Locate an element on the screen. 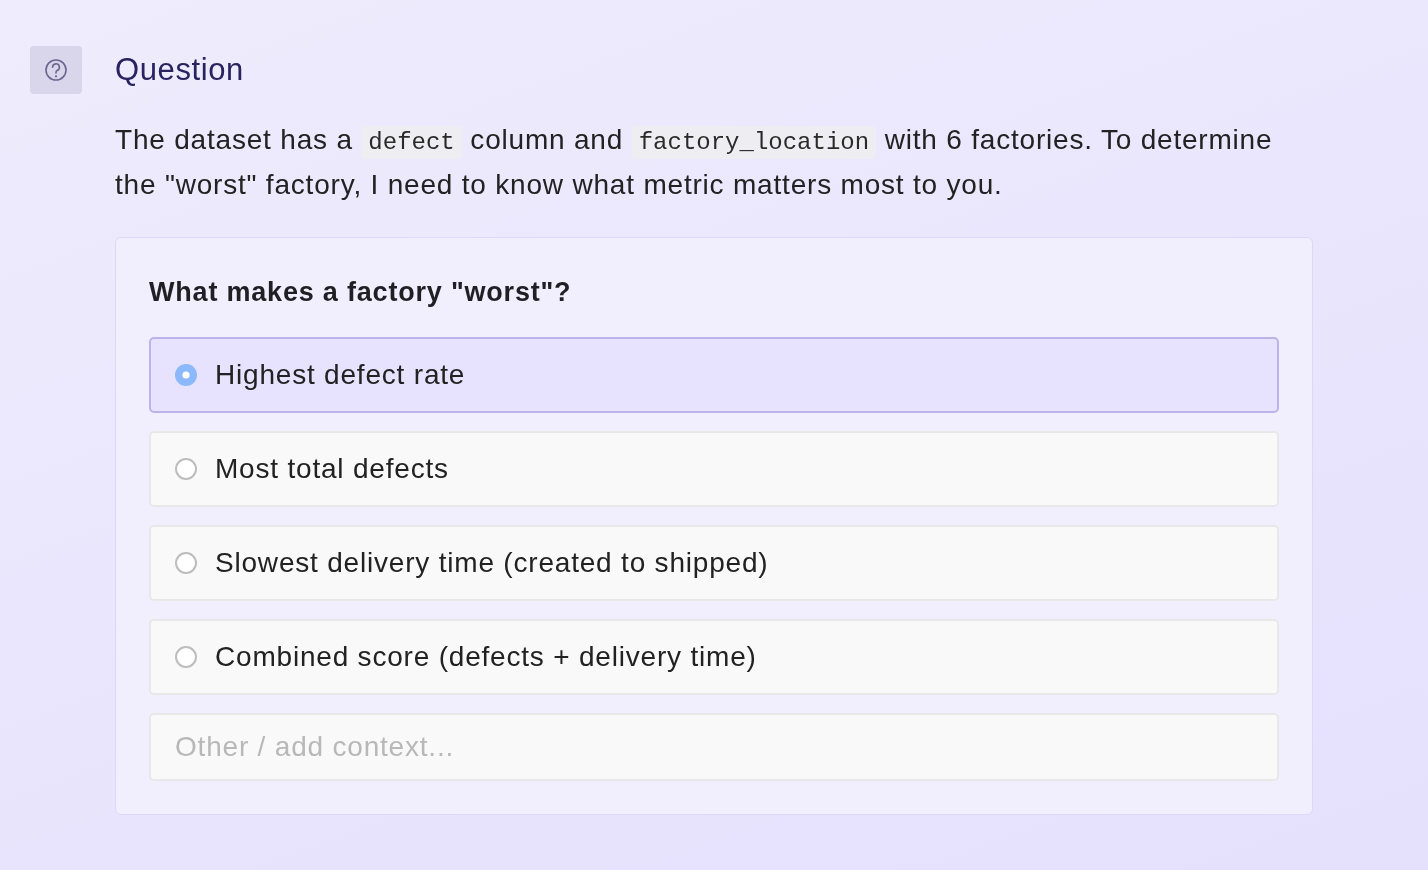 The image size is (1428, 870). answer-option: Most total defects is located at coordinates (714, 469).